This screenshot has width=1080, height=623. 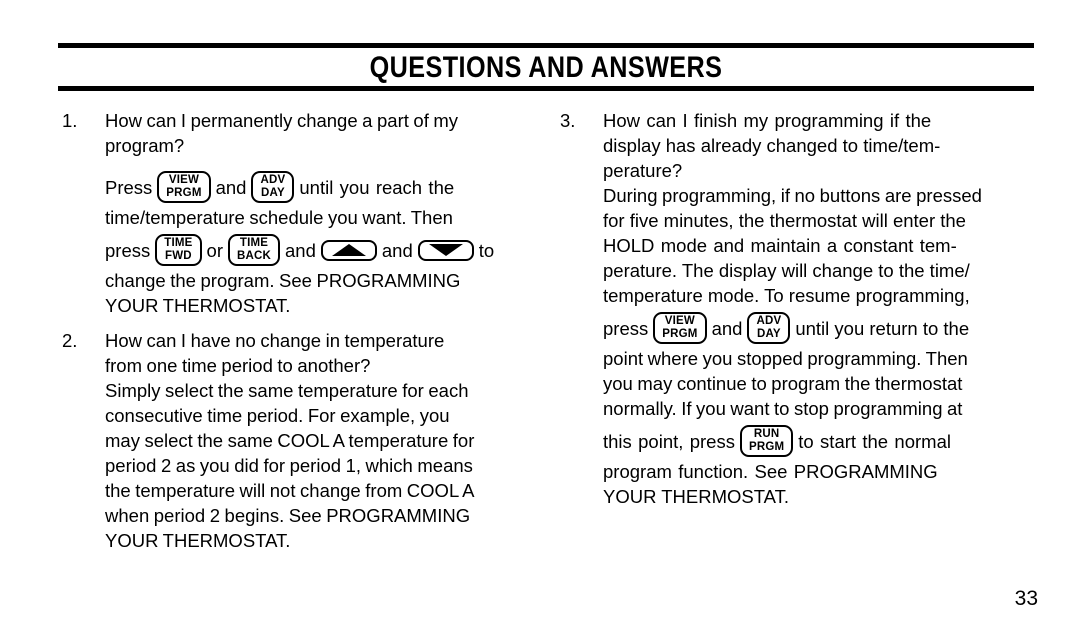 I want to click on down-arrow-button, so click(x=445, y=250).